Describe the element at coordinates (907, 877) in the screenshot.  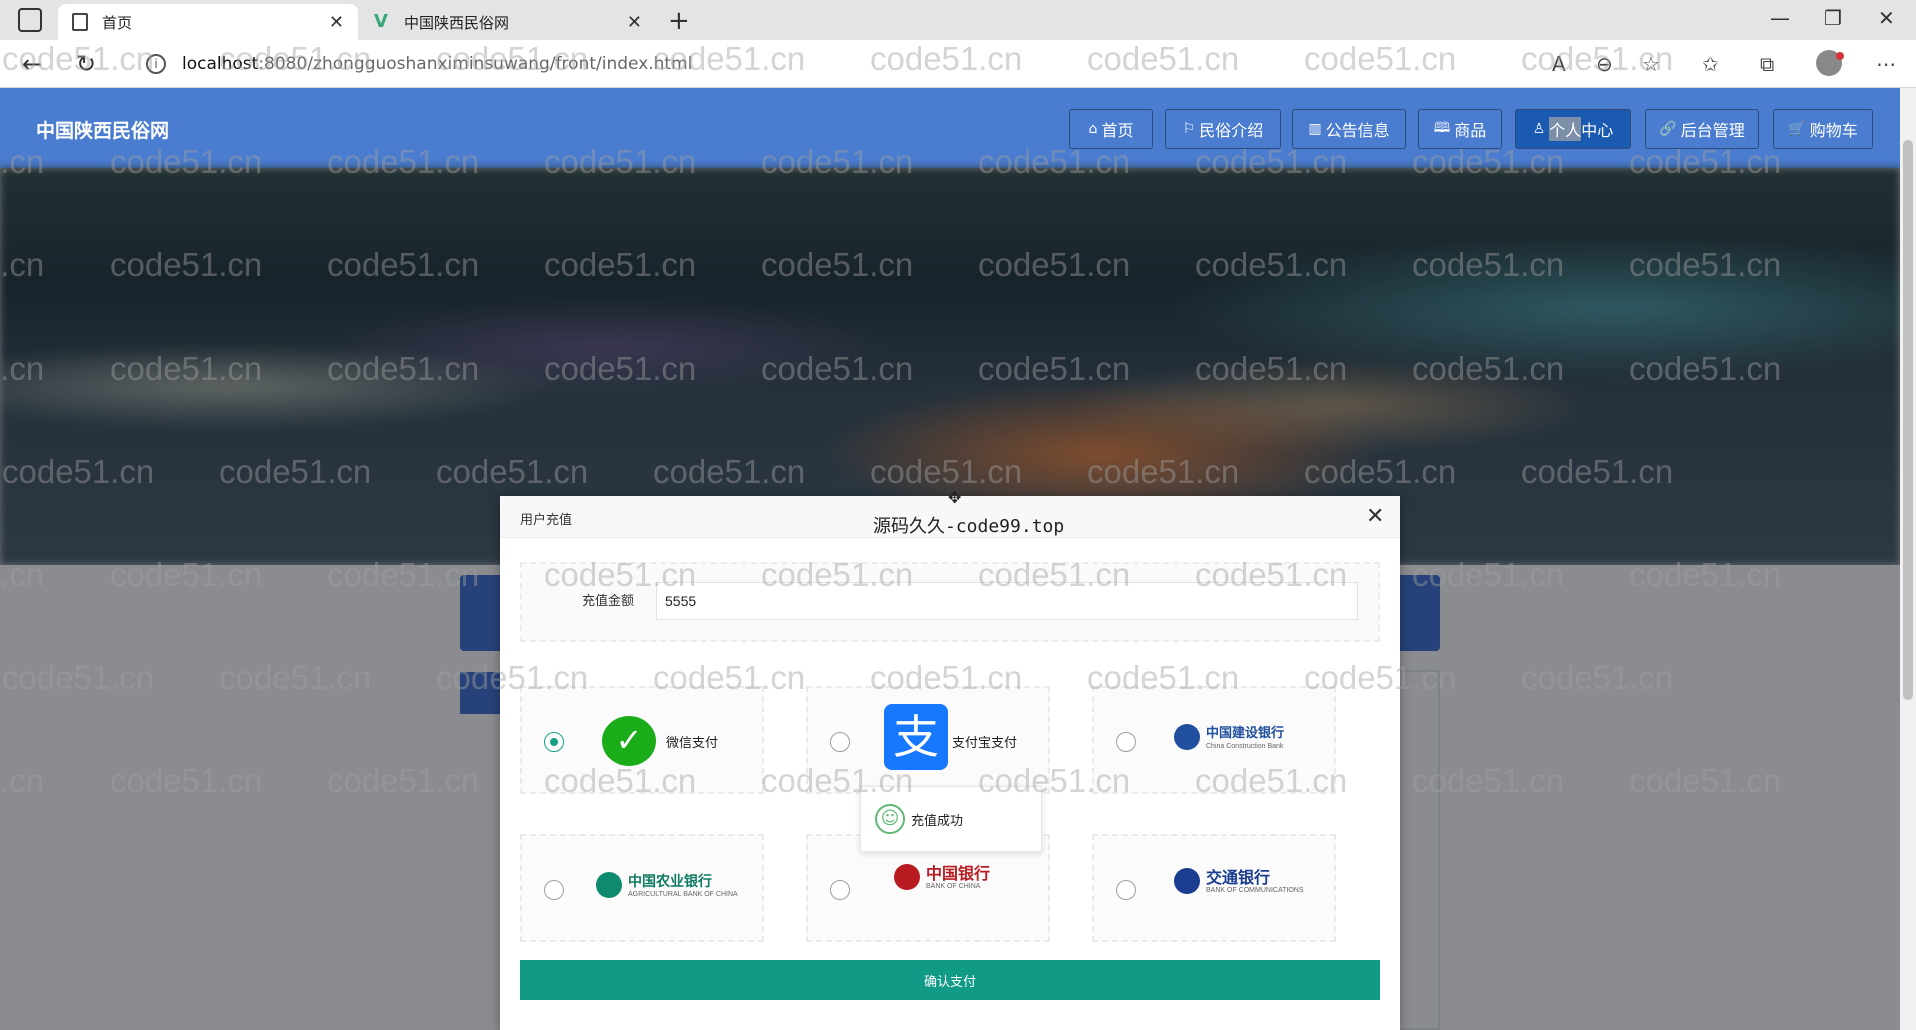
I see `boc-mark-icon` at that location.